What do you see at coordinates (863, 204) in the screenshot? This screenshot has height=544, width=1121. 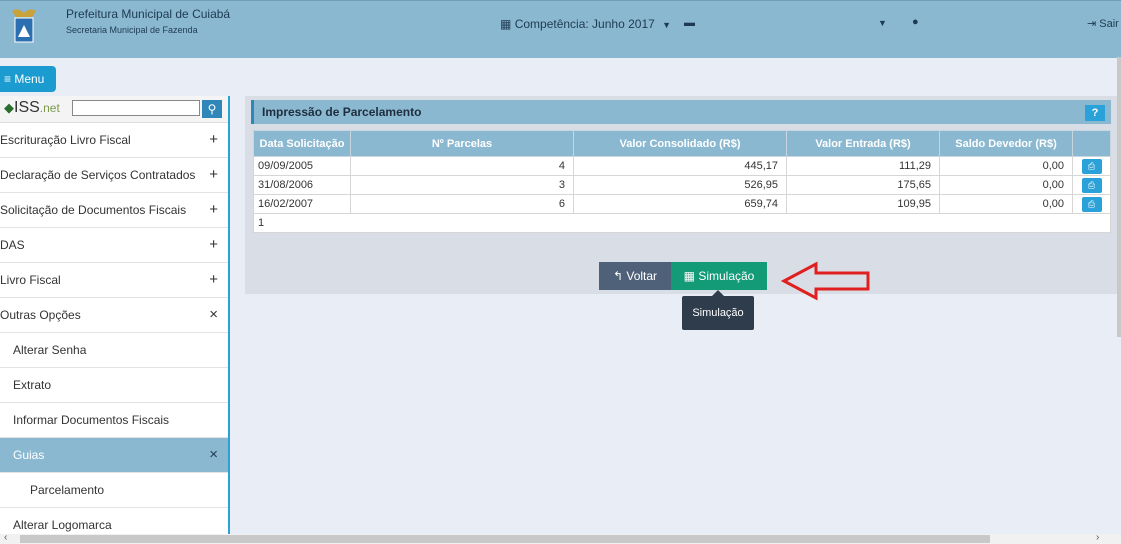 I see `cell-entrada: 109,95` at bounding box center [863, 204].